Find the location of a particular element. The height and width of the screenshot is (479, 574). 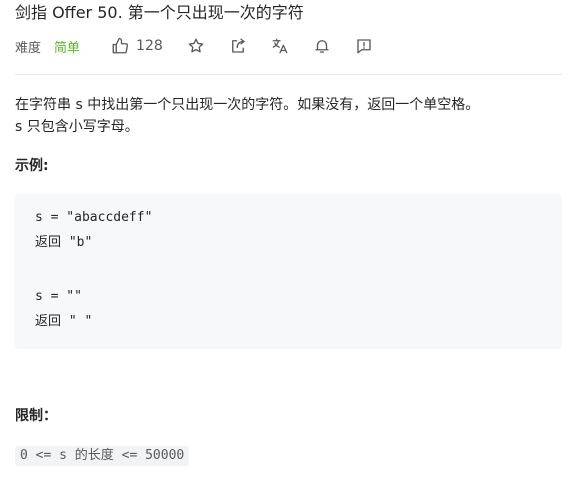

feedback-icon is located at coordinates (364, 46).